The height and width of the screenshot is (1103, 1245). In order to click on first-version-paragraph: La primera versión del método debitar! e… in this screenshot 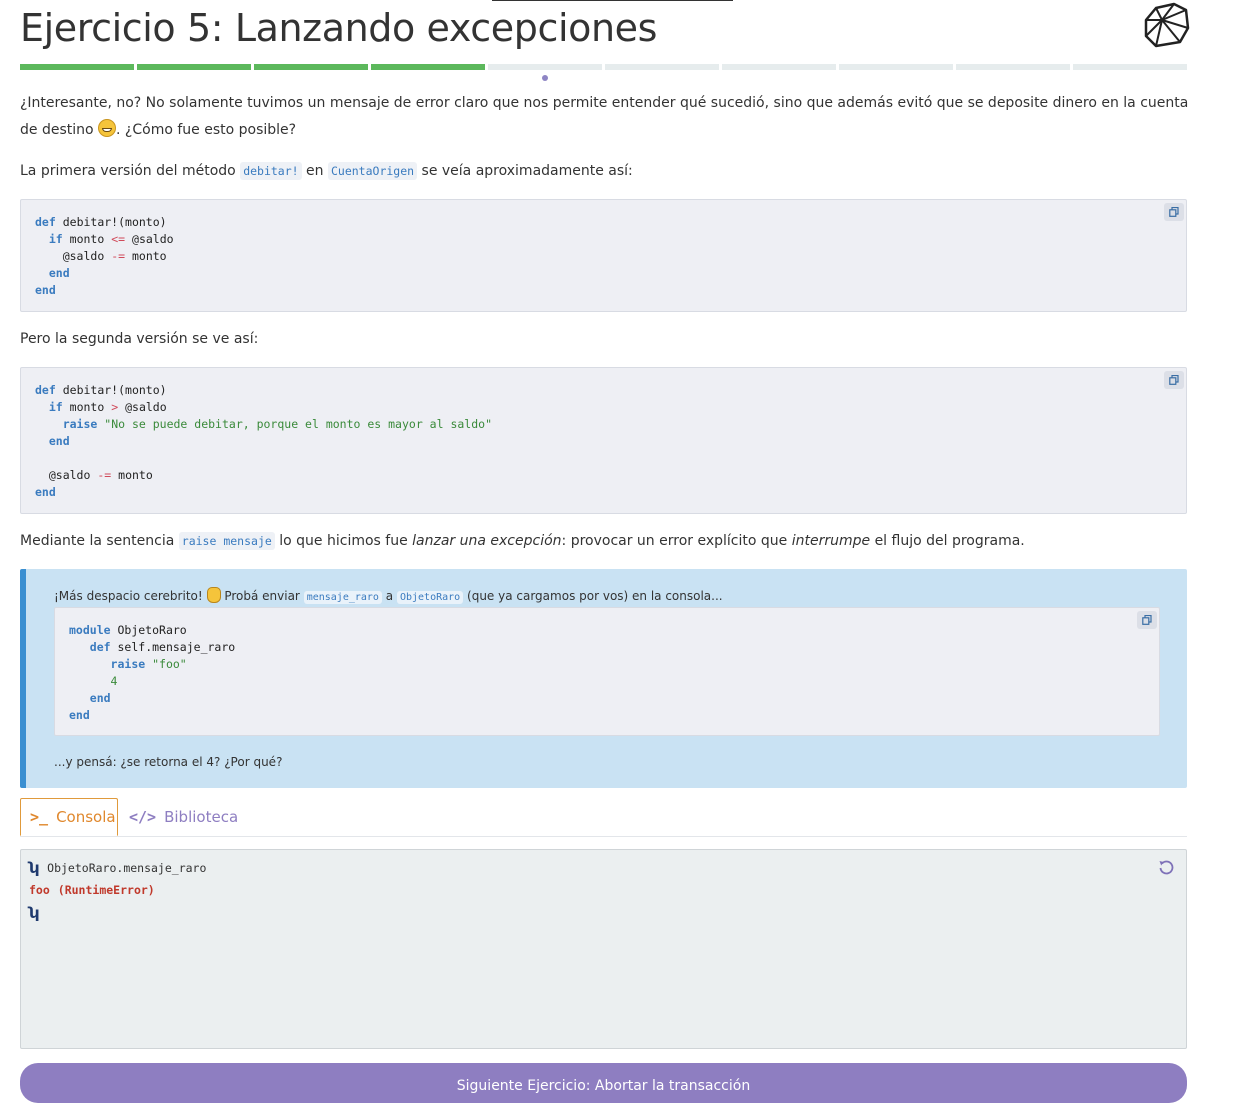, I will do `click(326, 171)`.